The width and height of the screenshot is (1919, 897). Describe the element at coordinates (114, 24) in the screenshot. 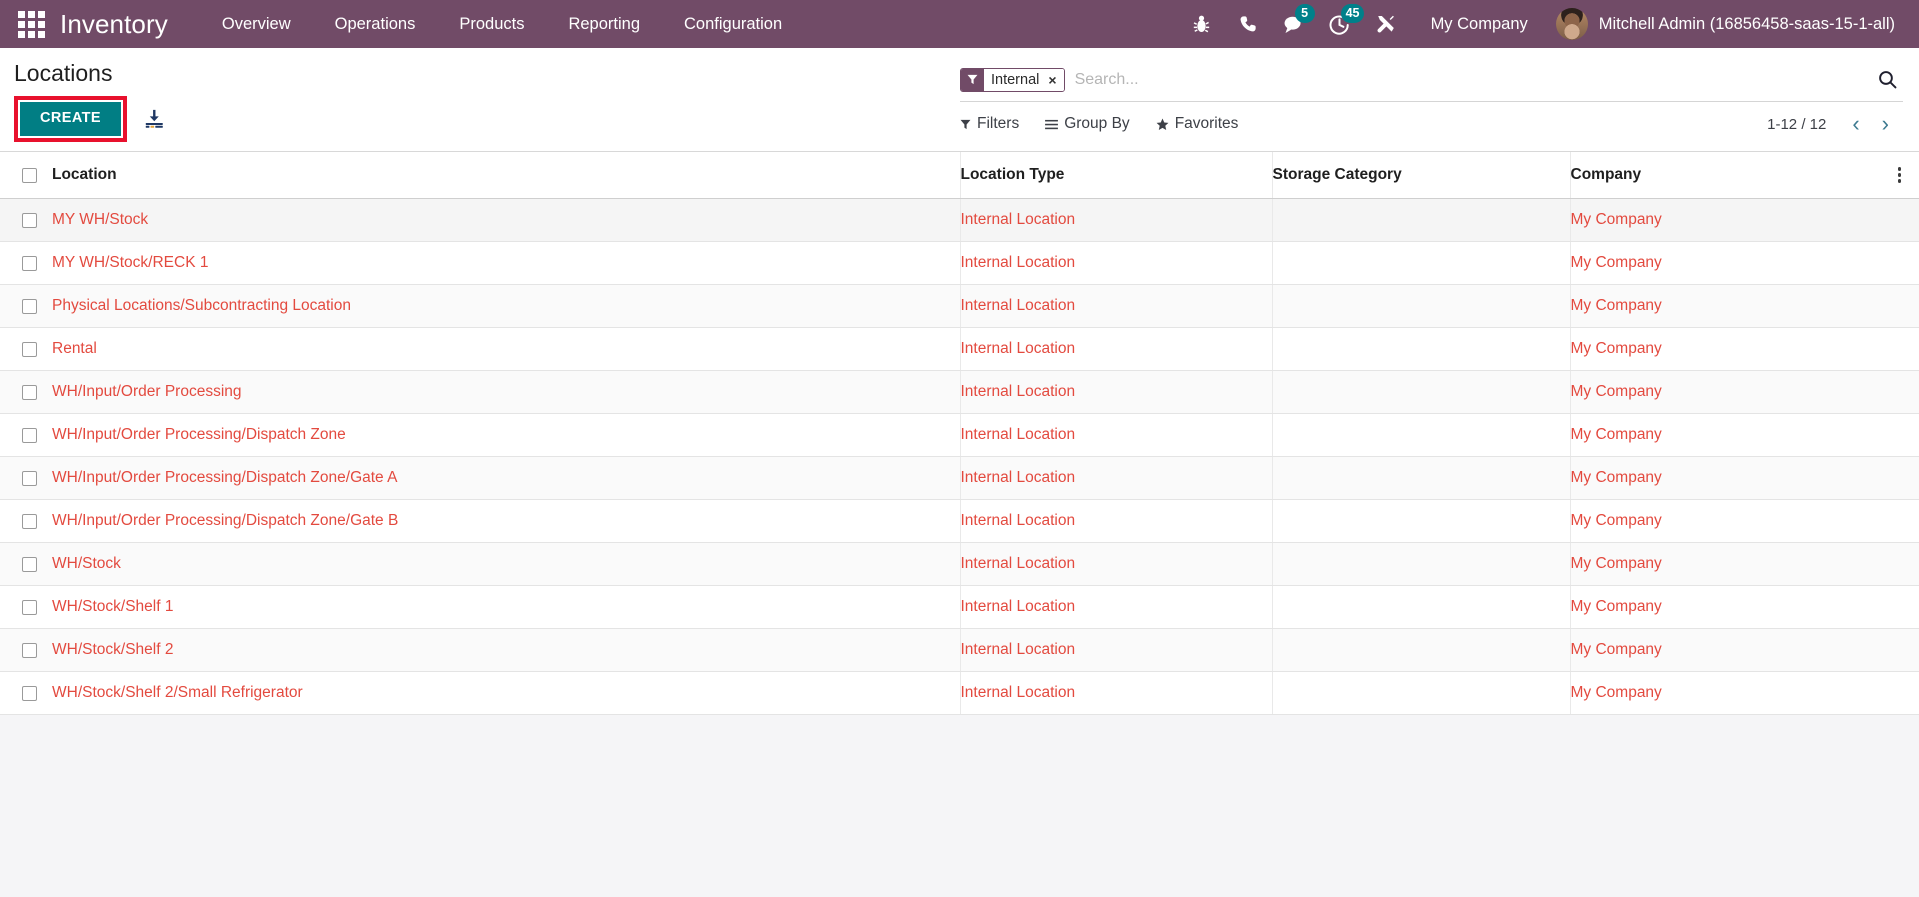

I see `app-brand-inventory: Inventory` at that location.